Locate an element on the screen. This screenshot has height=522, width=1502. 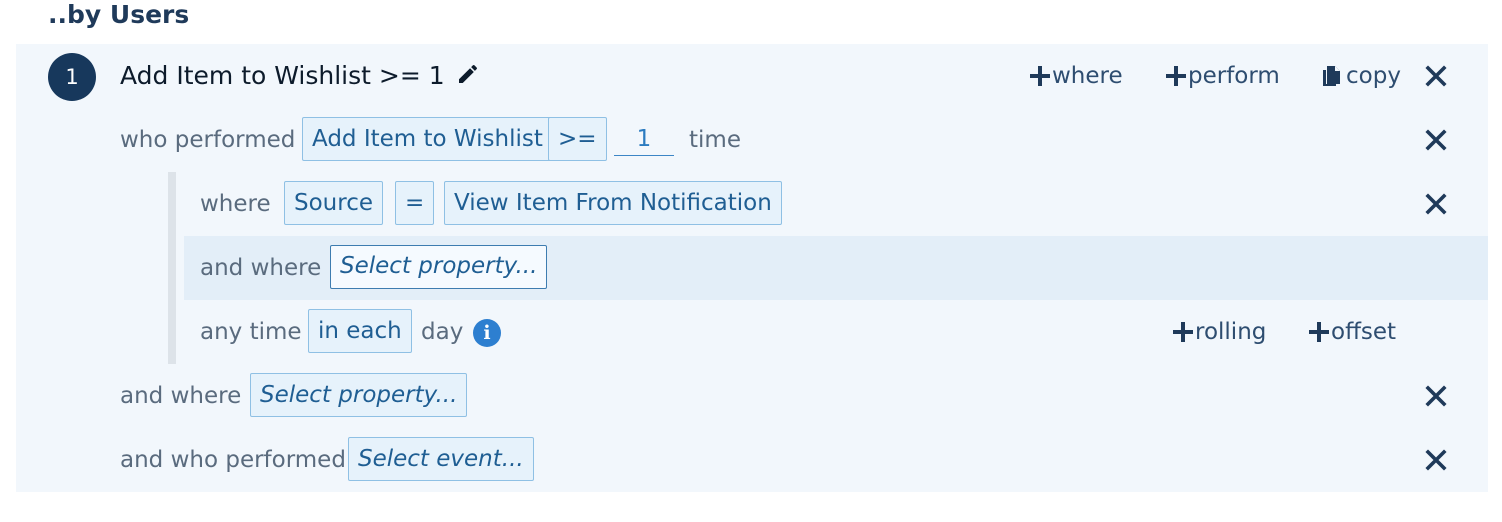
who-performed-label: who performed is located at coordinates (208, 140).